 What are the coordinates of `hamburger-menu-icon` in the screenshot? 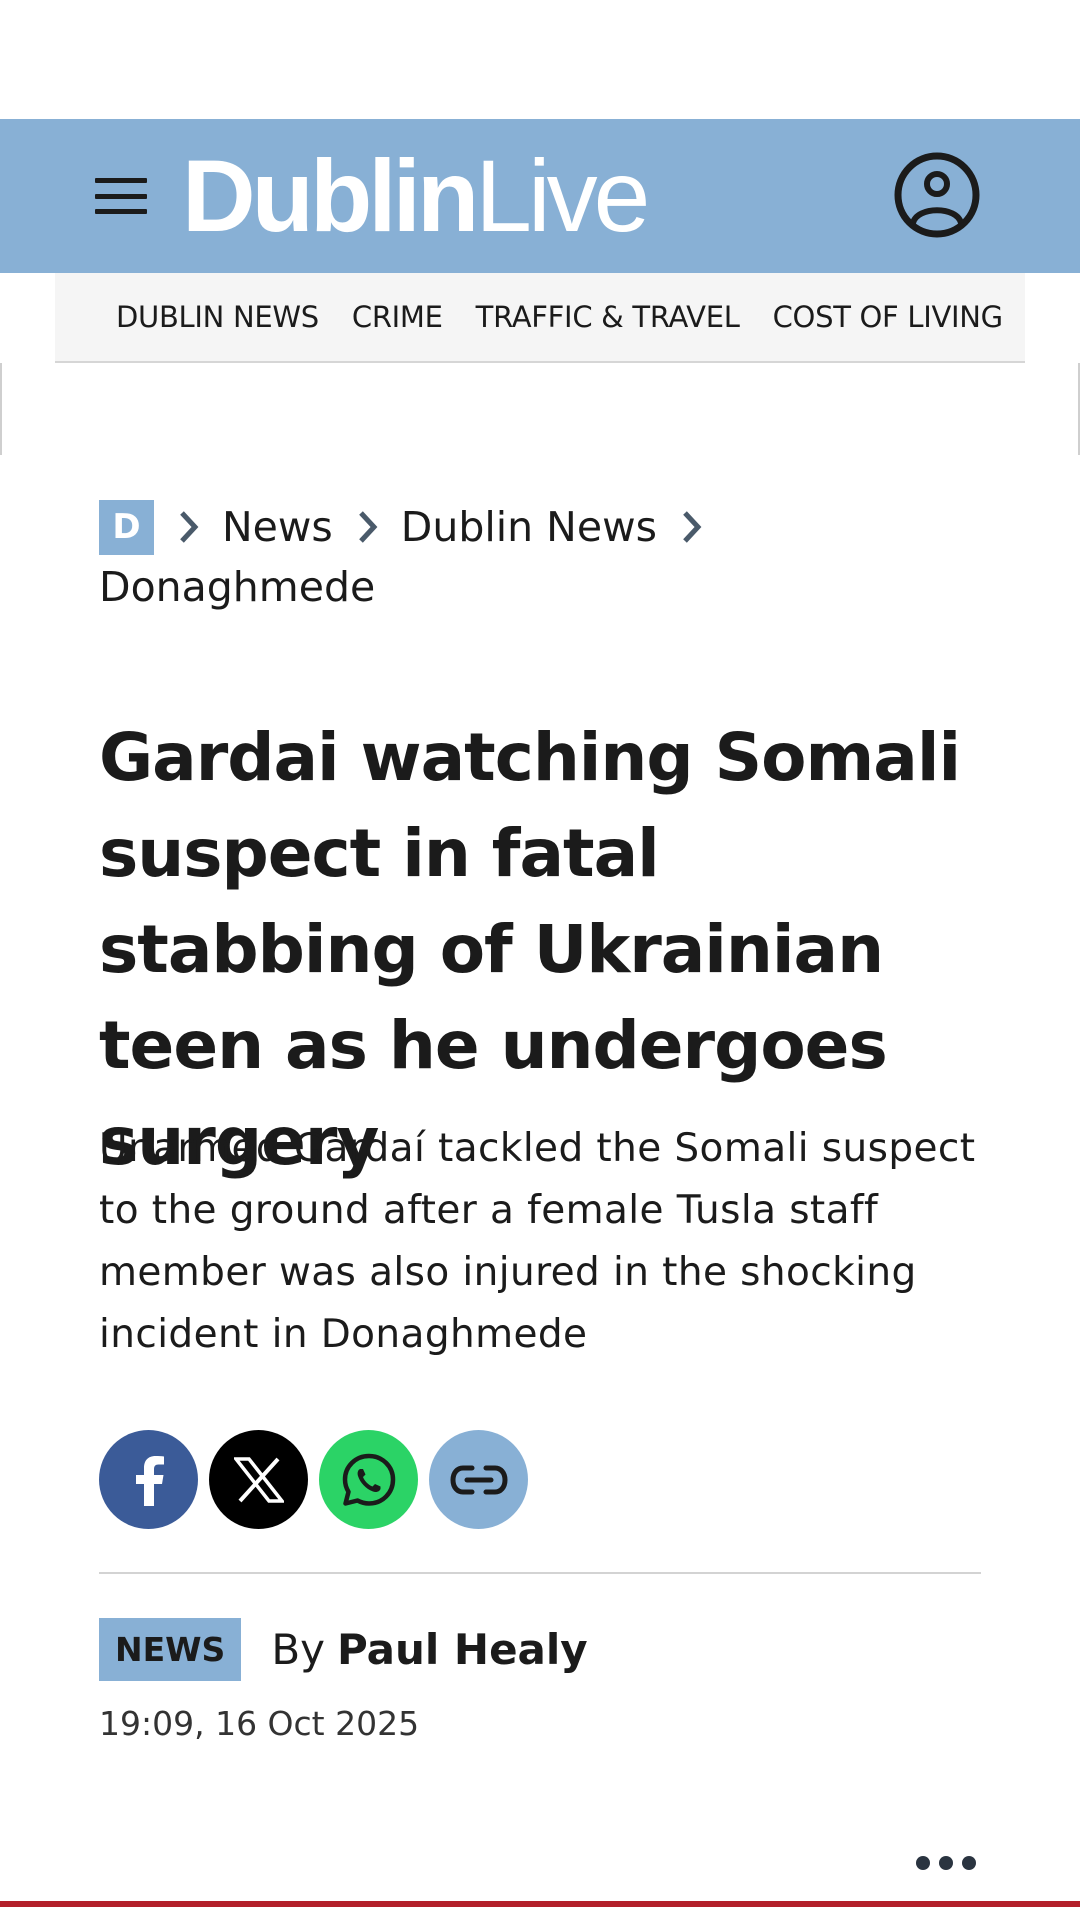 It's located at (121, 196).